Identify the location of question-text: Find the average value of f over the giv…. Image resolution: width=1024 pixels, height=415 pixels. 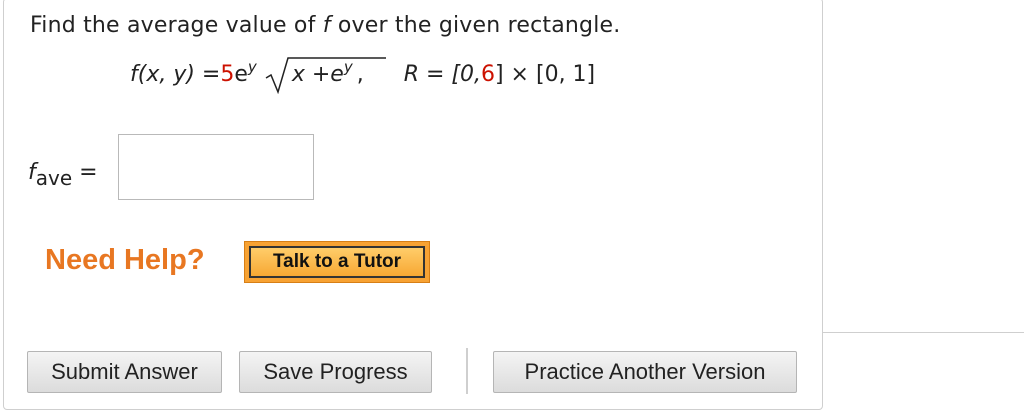
(325, 25).